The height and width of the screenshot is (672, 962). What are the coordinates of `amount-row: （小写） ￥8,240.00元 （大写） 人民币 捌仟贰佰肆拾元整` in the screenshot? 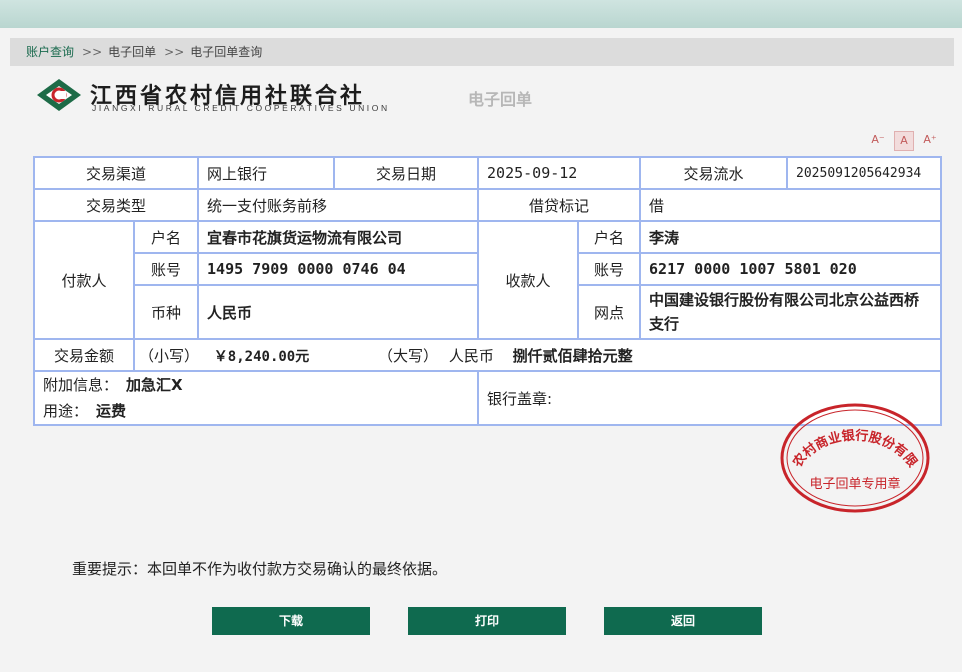 It's located at (537, 355).